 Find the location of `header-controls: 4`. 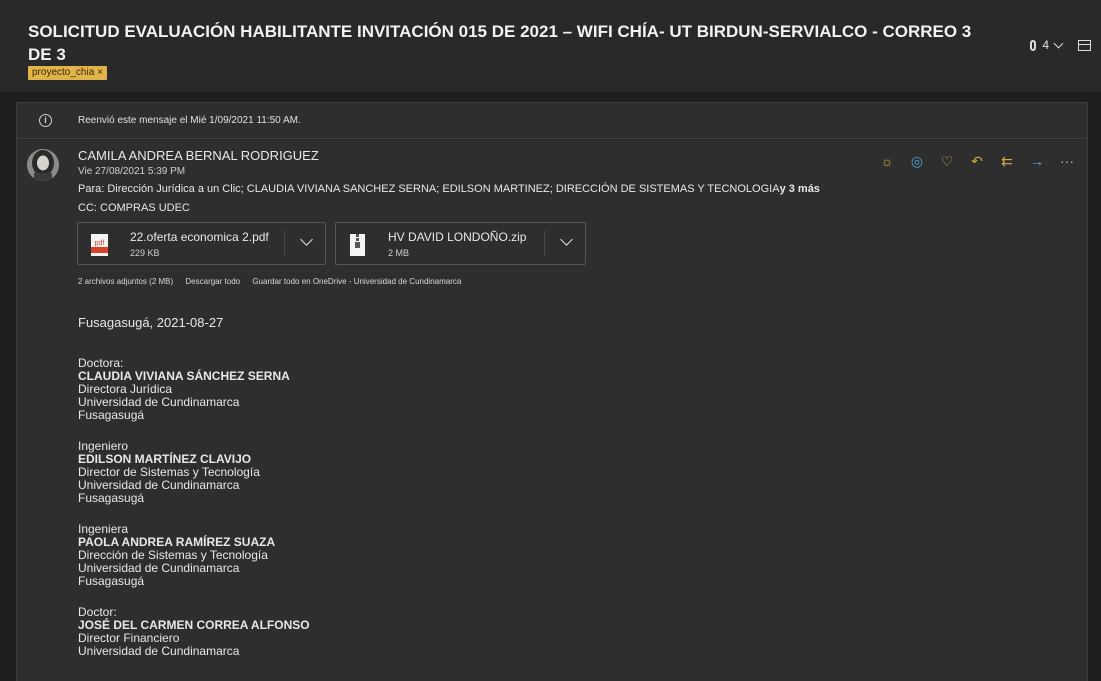

header-controls: 4 is located at coordinates (1060, 45).